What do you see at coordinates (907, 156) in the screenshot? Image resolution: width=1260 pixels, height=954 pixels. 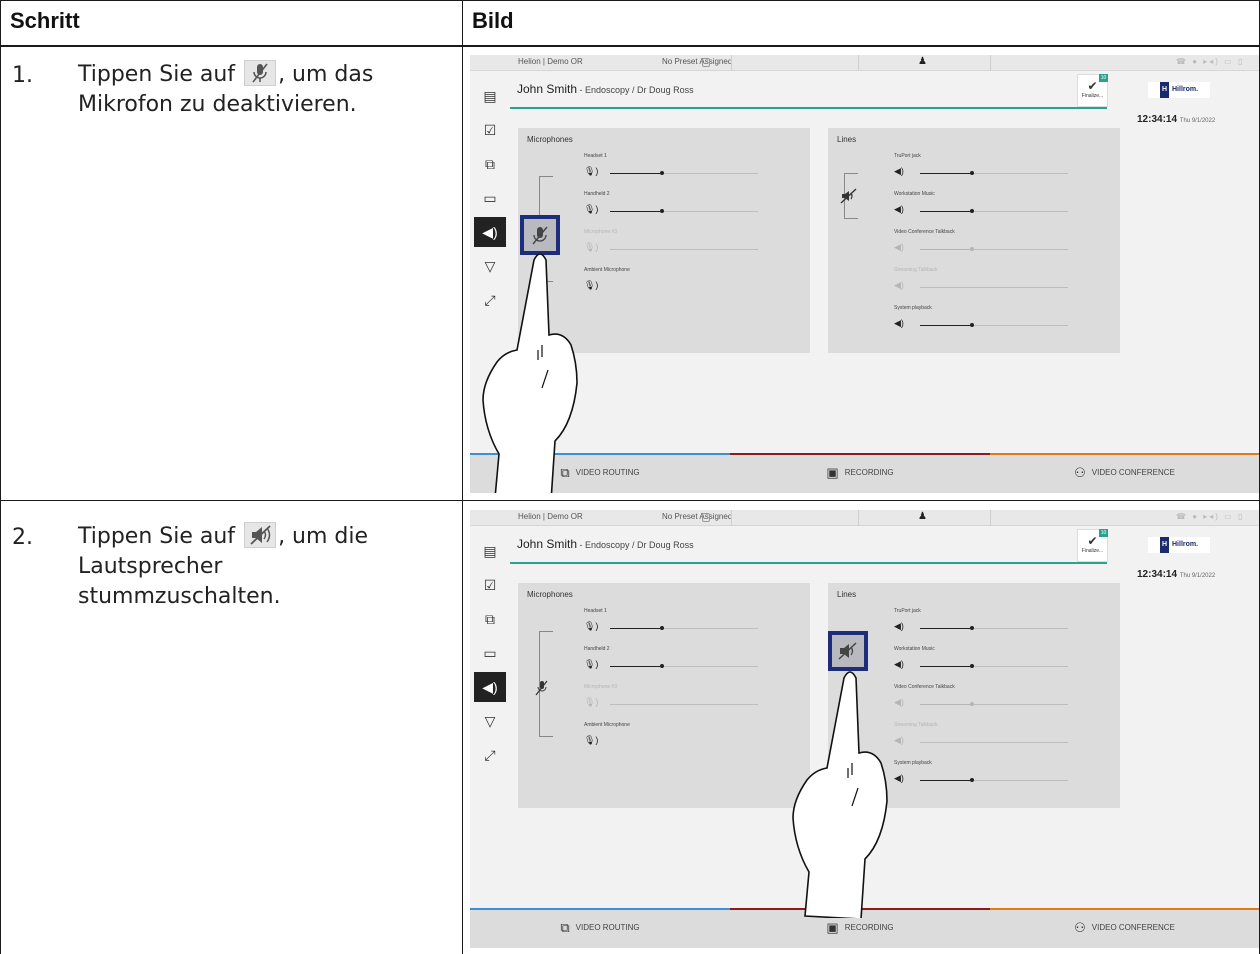 I see `channel-label: TruPort jack` at bounding box center [907, 156].